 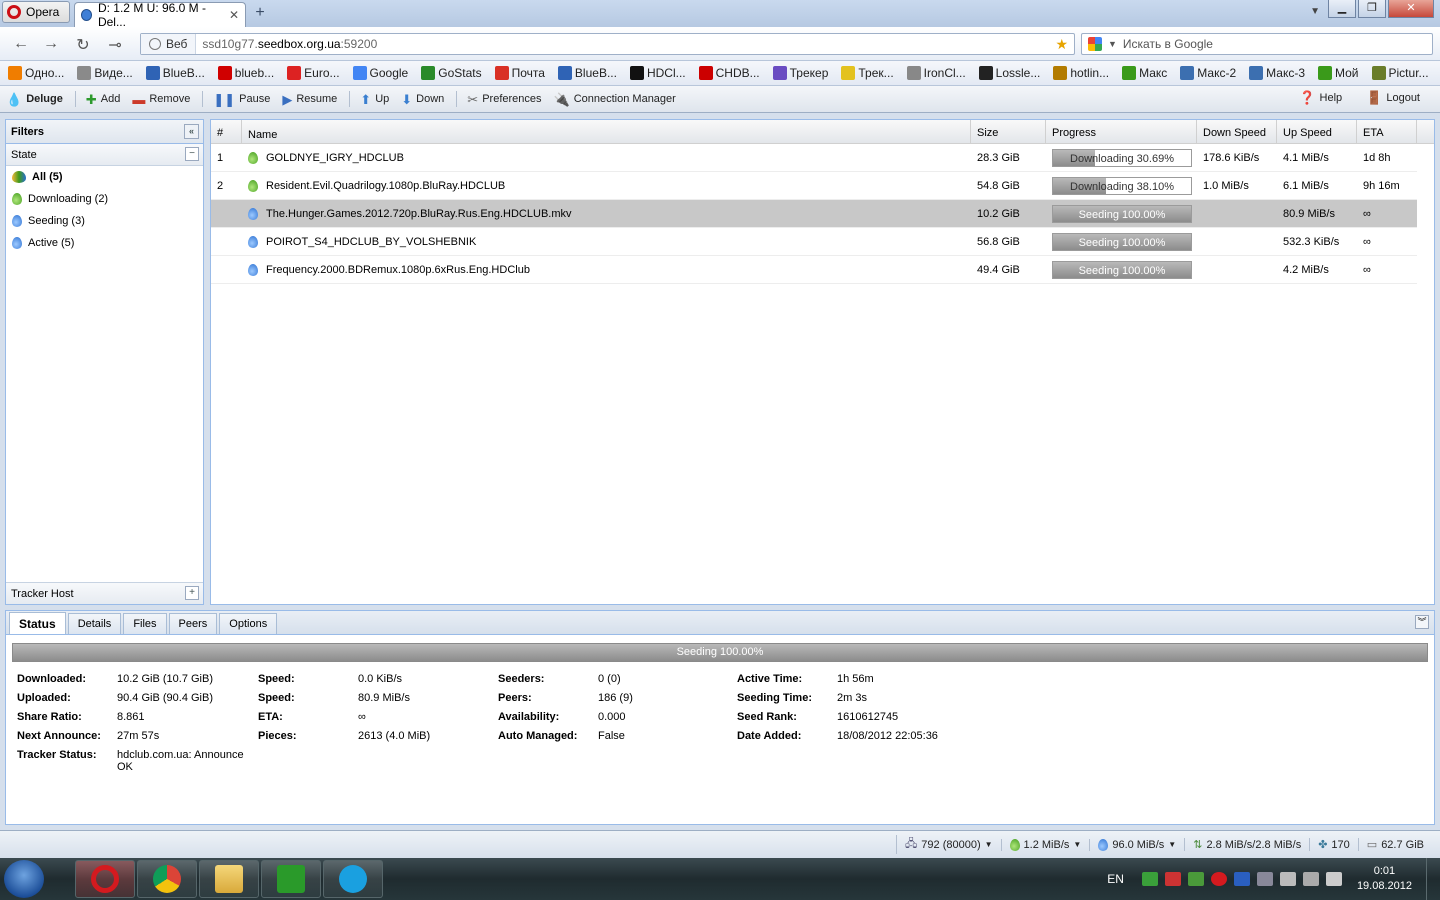 I want to click on bookmark-item: Google, so click(x=380, y=73).